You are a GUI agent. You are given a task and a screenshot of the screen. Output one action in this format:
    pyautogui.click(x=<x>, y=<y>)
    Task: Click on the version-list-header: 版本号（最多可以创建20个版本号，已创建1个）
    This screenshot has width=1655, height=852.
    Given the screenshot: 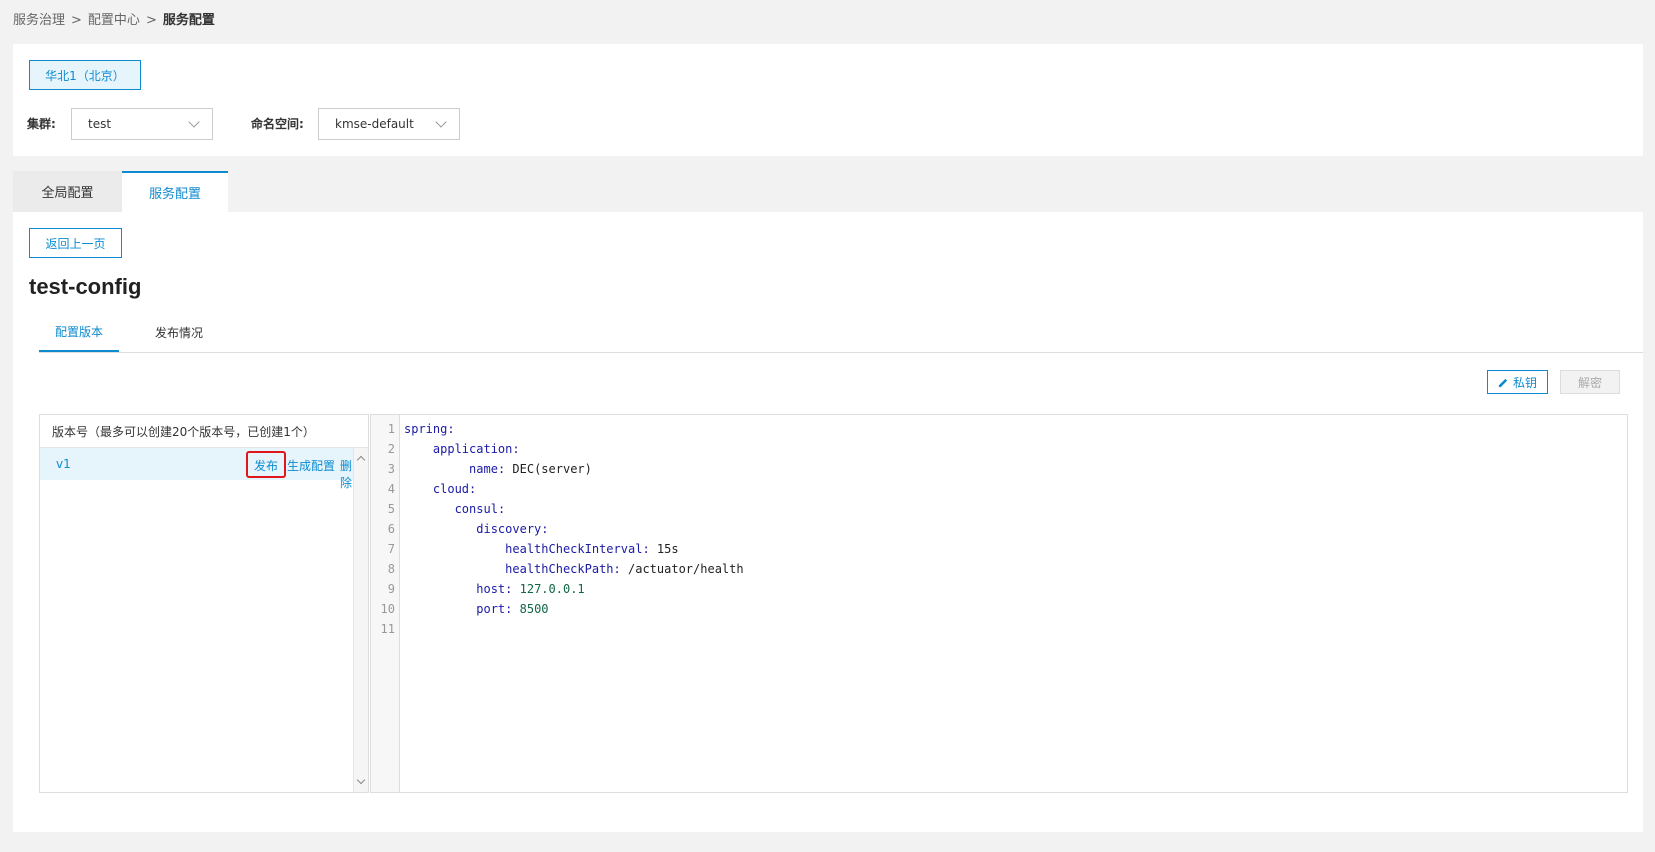 What is the action you would take?
    pyautogui.click(x=204, y=431)
    